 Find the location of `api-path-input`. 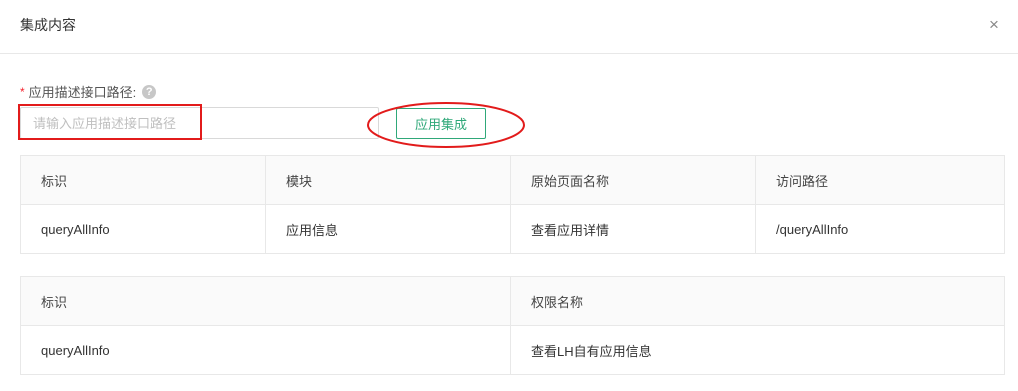

api-path-input is located at coordinates (199, 123).